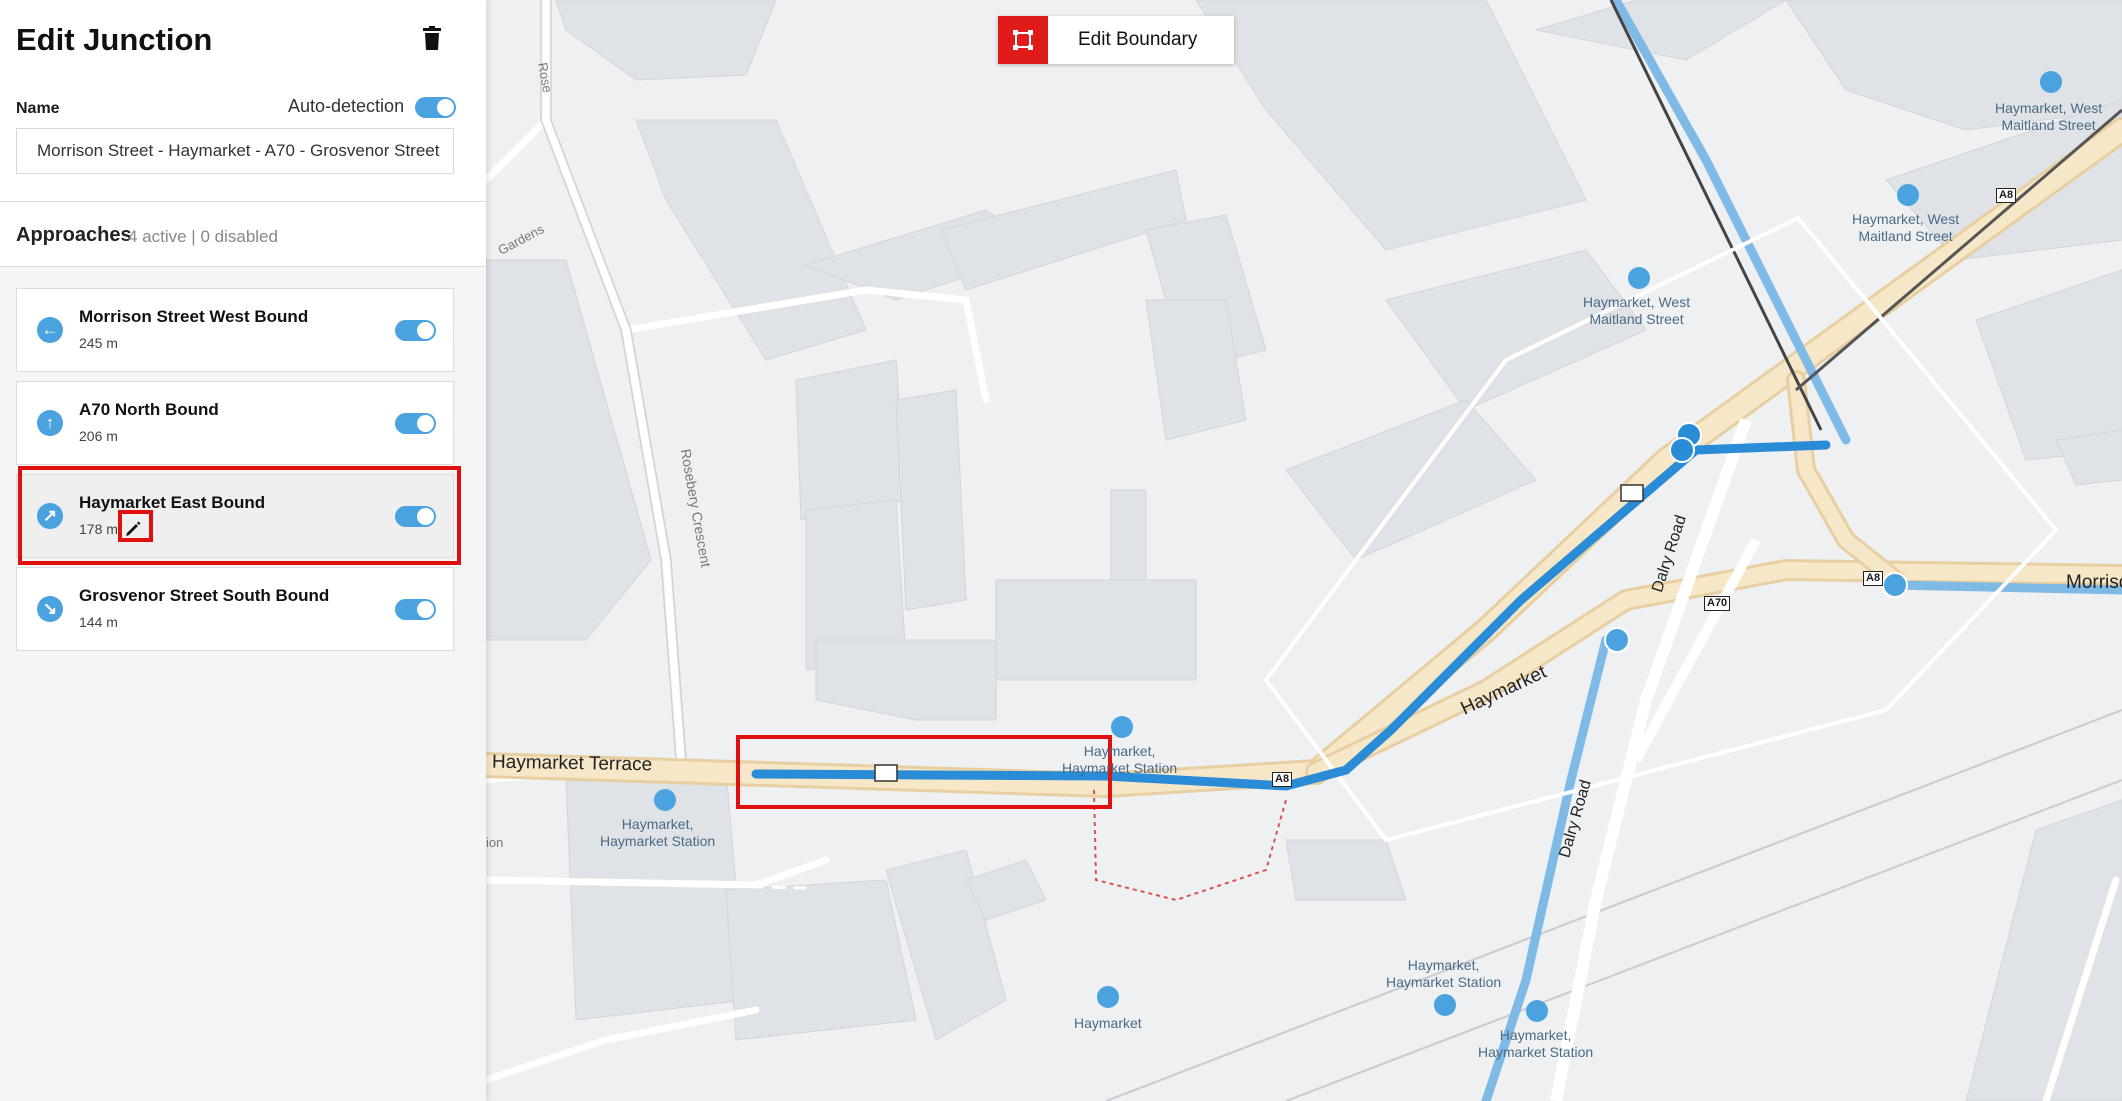 This screenshot has width=2122, height=1101. Describe the element at coordinates (1873, 578) in the screenshot. I see `shield-a8-right: A8` at that location.